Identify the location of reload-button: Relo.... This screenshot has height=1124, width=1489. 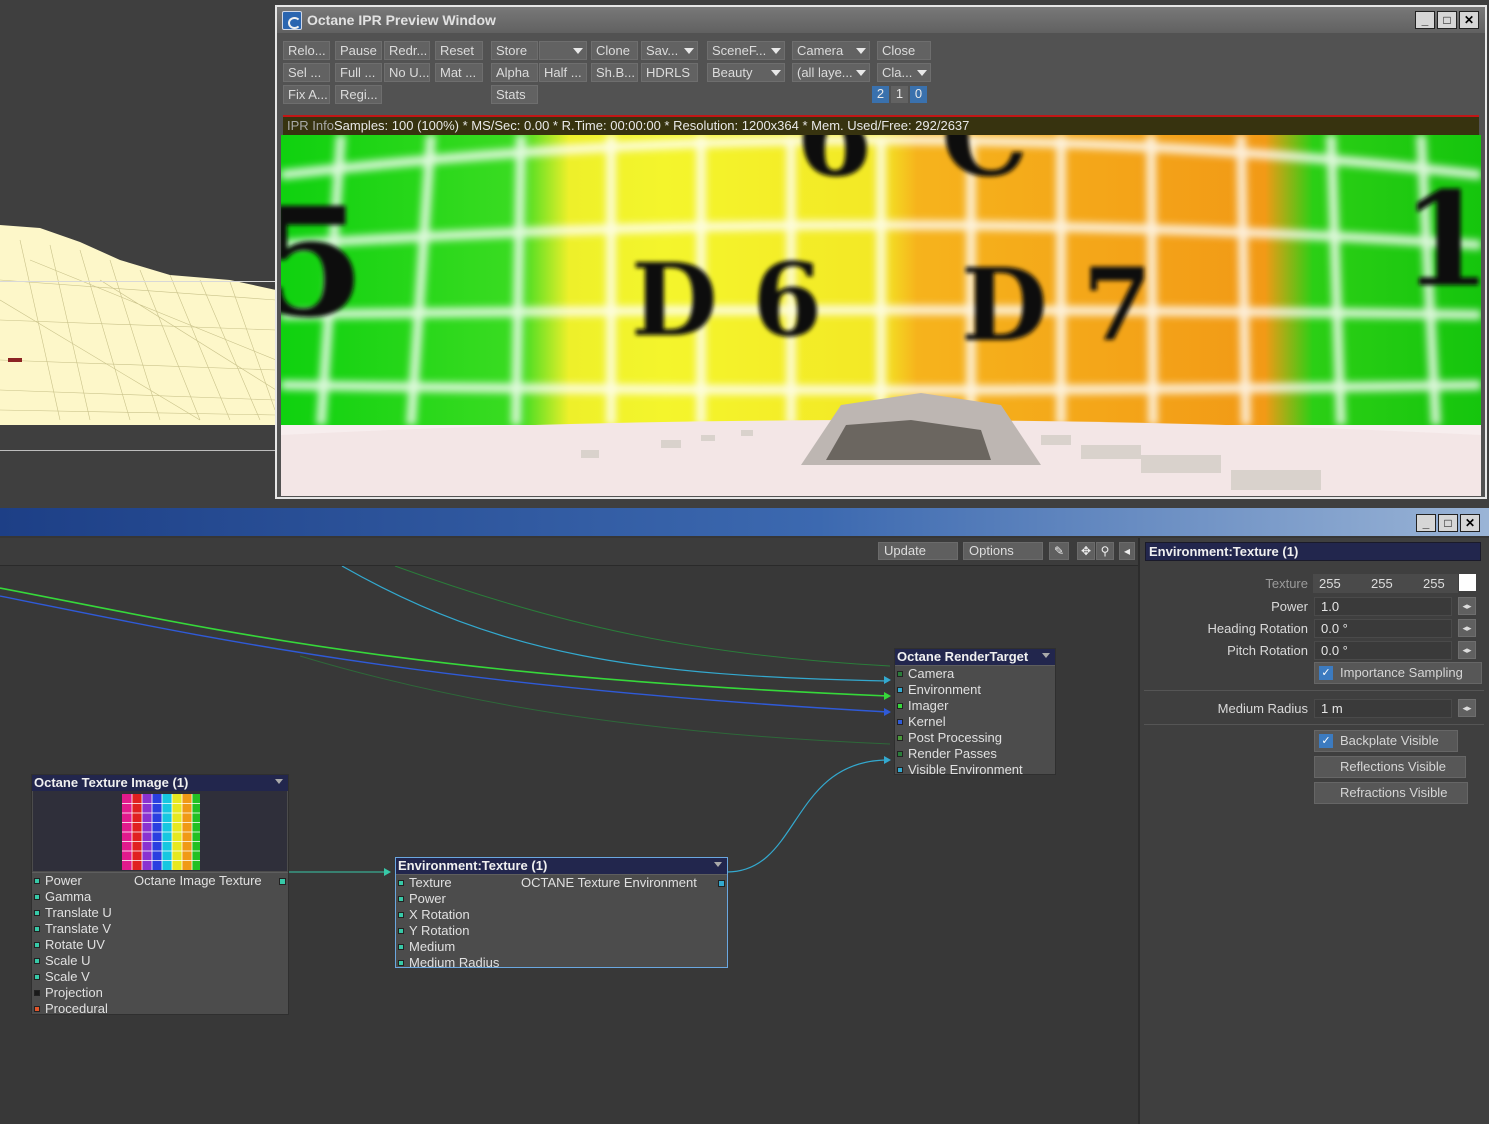
(306, 50).